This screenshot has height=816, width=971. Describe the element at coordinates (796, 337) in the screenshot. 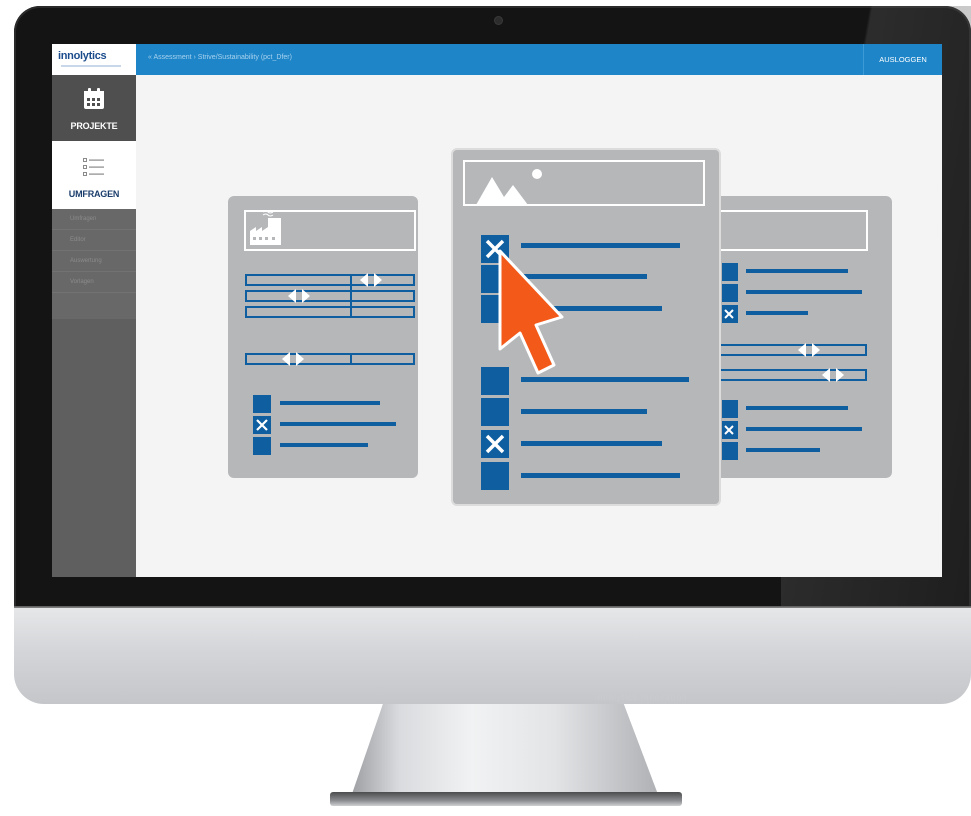

I see `right-card` at that location.